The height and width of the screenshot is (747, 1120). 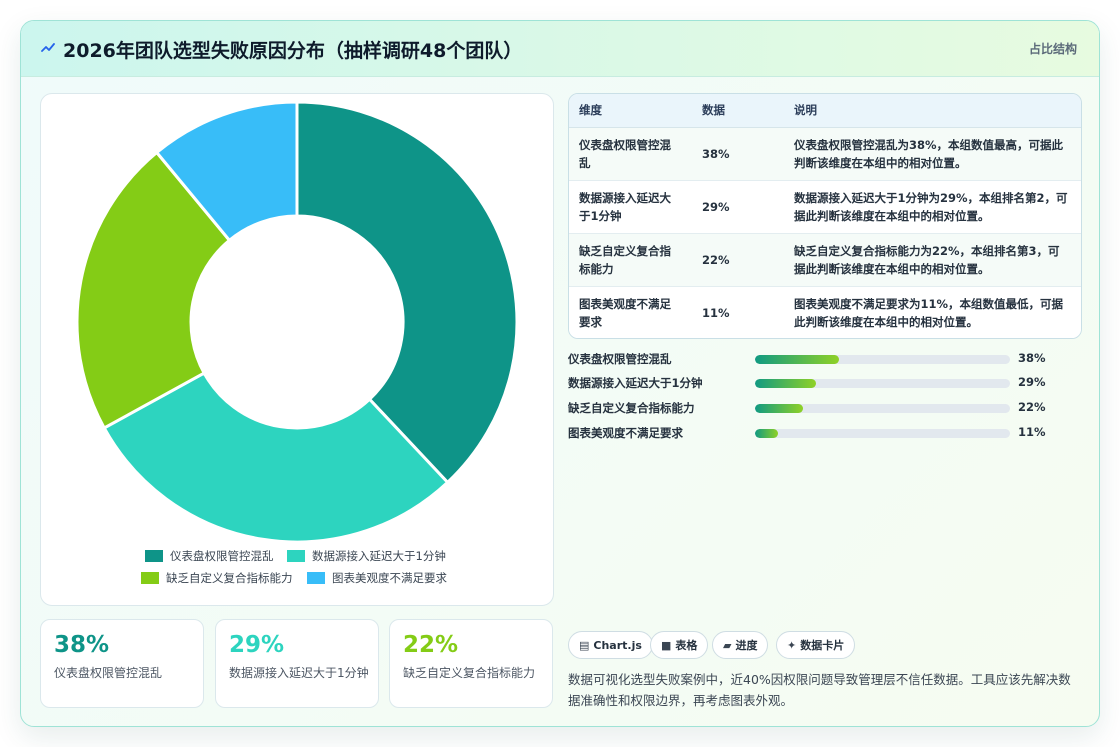 I want to click on legend-item-2: 缺乏自定义复合指标能力, so click(x=217, y=578).